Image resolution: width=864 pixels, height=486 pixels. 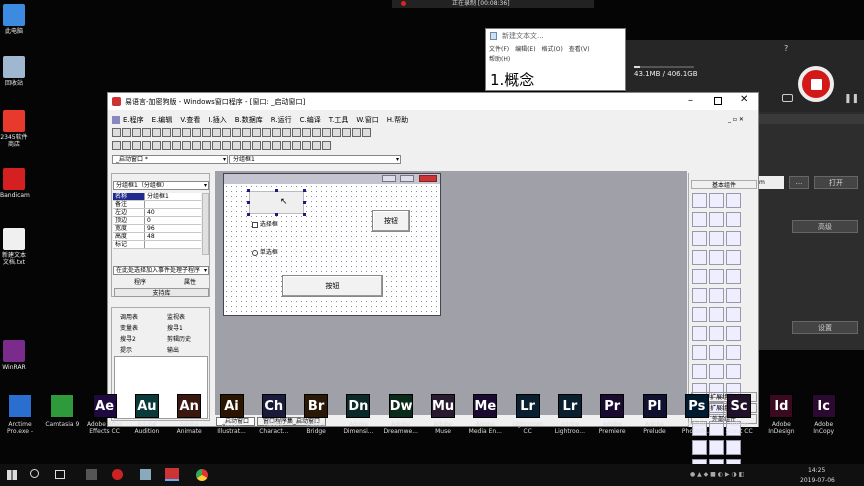 What do you see at coordinates (499, 59) in the screenshot?
I see `notepad-menu-help: 帮助(H)` at bounding box center [499, 59].